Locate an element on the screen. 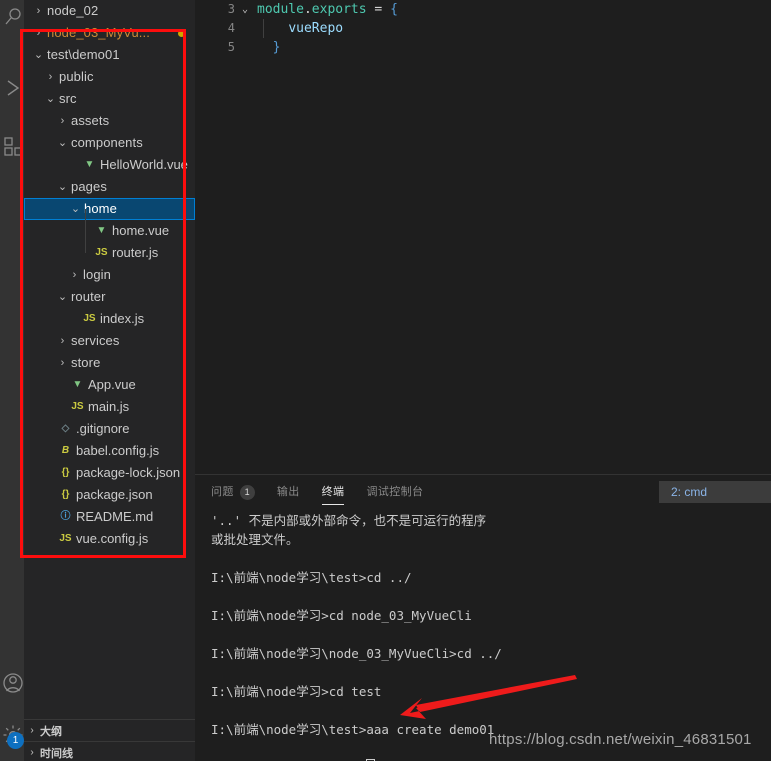 The image size is (771, 761). code-token: module is located at coordinates (280, 9).